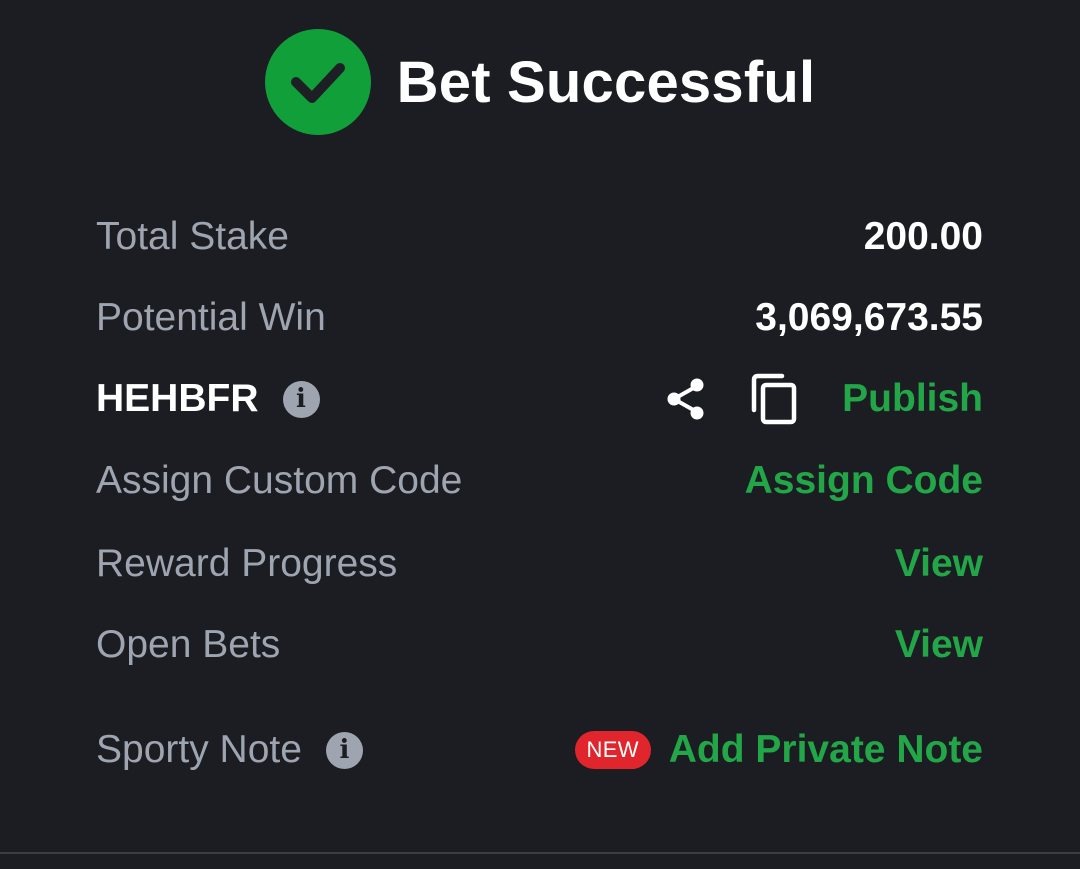 The height and width of the screenshot is (869, 1080). What do you see at coordinates (923, 236) in the screenshot?
I see `total-stake-value: 200.00` at bounding box center [923, 236].